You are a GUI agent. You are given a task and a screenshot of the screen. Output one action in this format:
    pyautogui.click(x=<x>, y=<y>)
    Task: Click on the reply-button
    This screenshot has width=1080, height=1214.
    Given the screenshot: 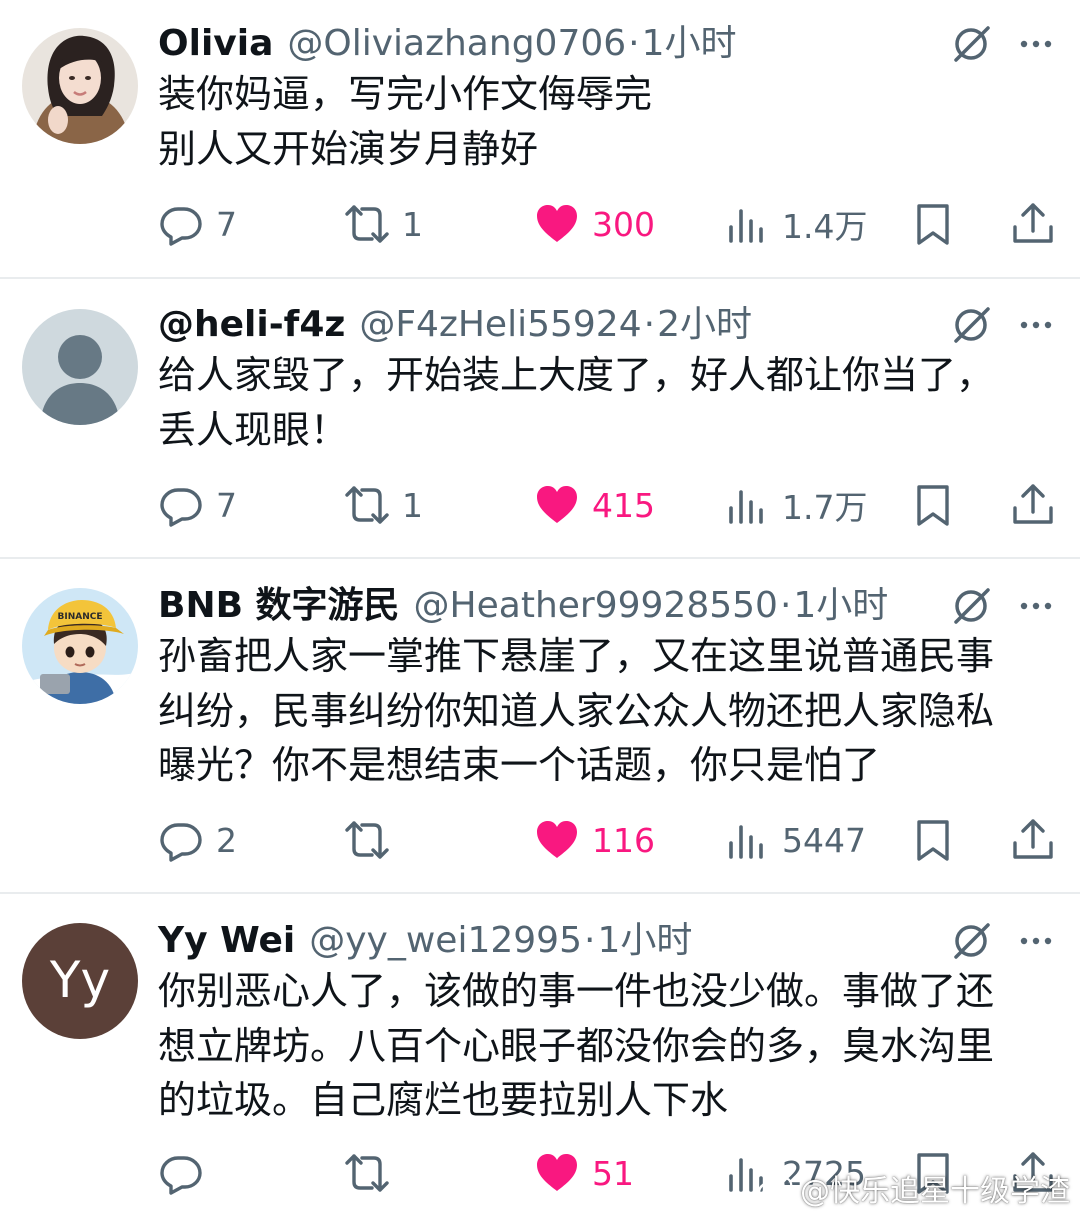 What is the action you would take?
    pyautogui.click(x=187, y=1173)
    